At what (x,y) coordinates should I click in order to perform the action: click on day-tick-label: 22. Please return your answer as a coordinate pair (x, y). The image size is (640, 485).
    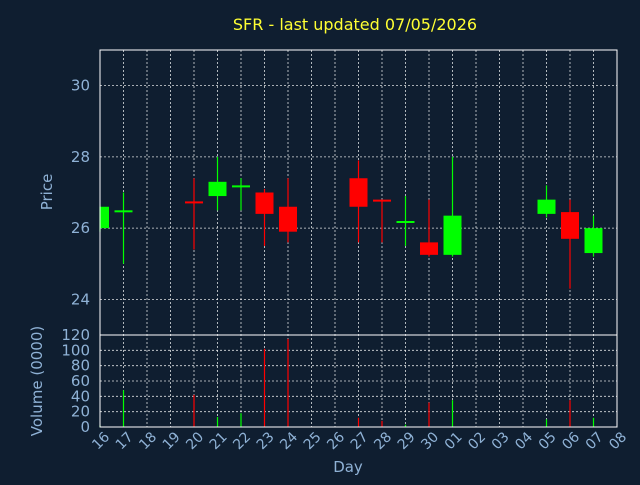
    Looking at the image, I should click on (242, 441).